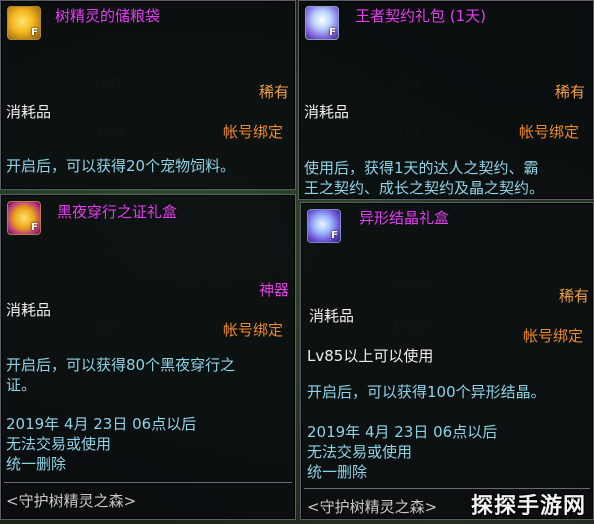 Image resolution: width=594 pixels, height=524 pixels. I want to click on item-description: 开启后，可以获得20个宠物饲料。, so click(121, 166).